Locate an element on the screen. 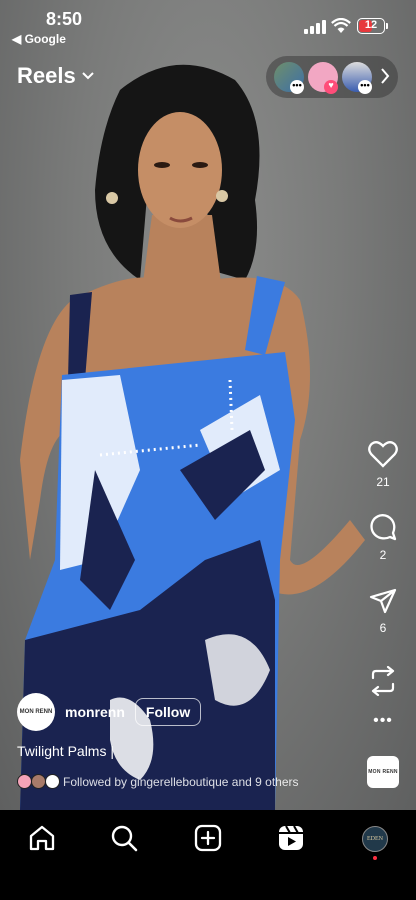  friends-activity-pill: ••• ♥ ••• is located at coordinates (332, 77).